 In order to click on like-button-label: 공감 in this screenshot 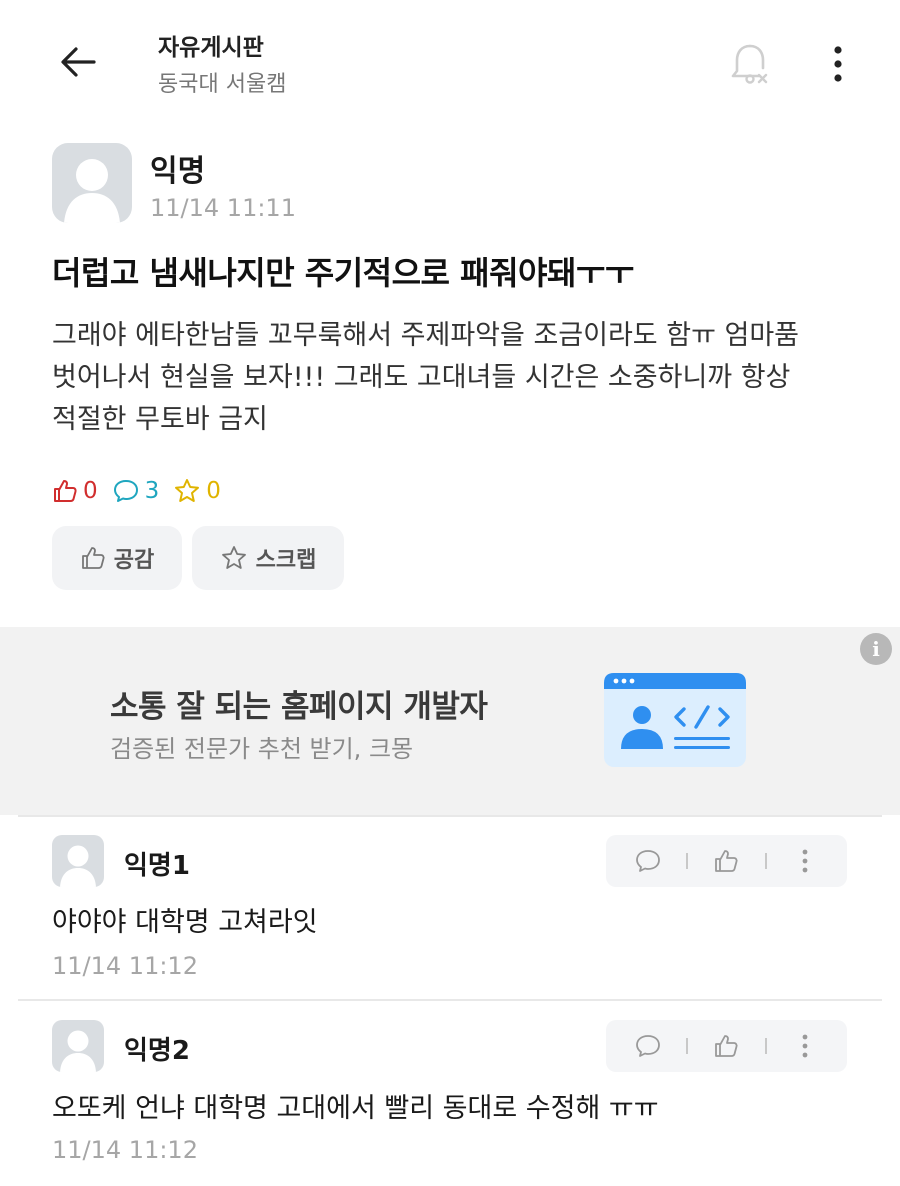, I will do `click(134, 560)`.